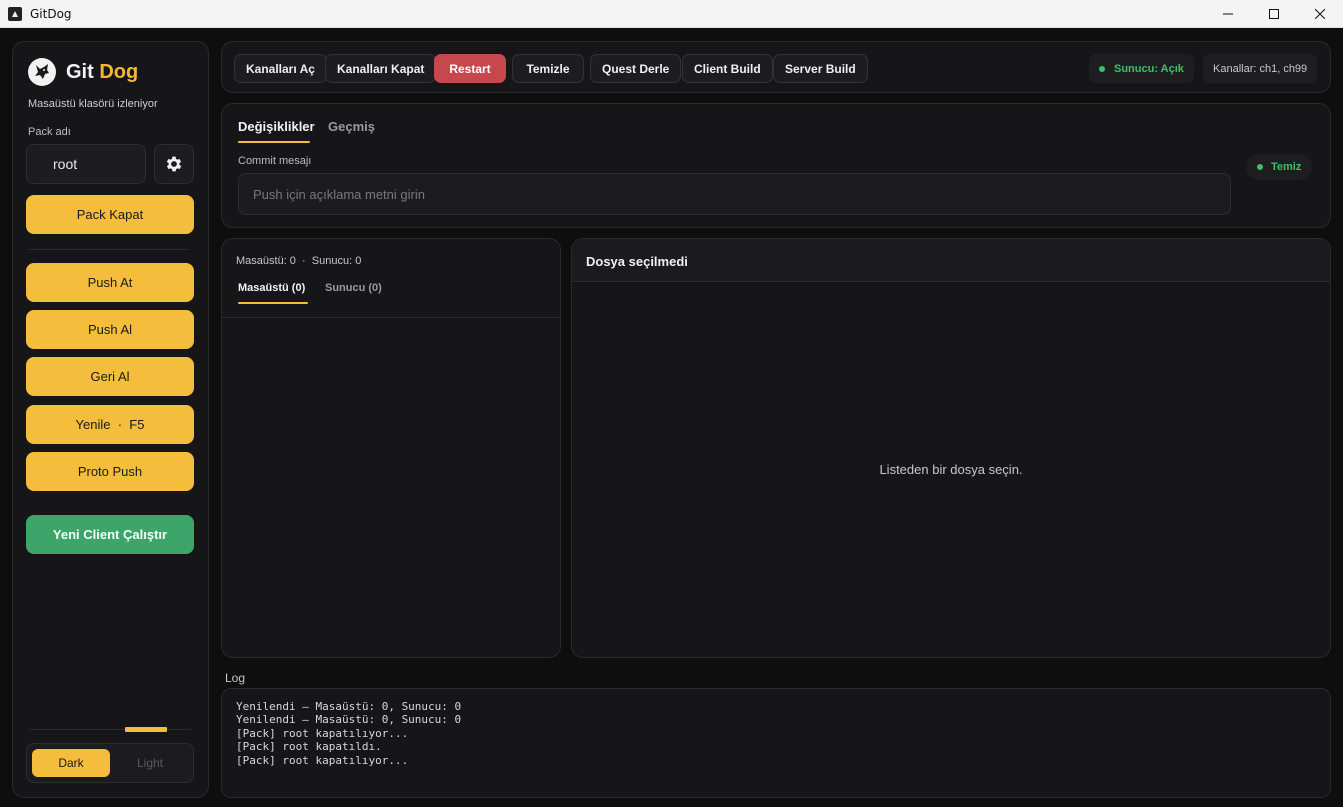 This screenshot has width=1343, height=807. What do you see at coordinates (309, 747) in the screenshot?
I see `log-line: [Pack] root kapatıldı.` at bounding box center [309, 747].